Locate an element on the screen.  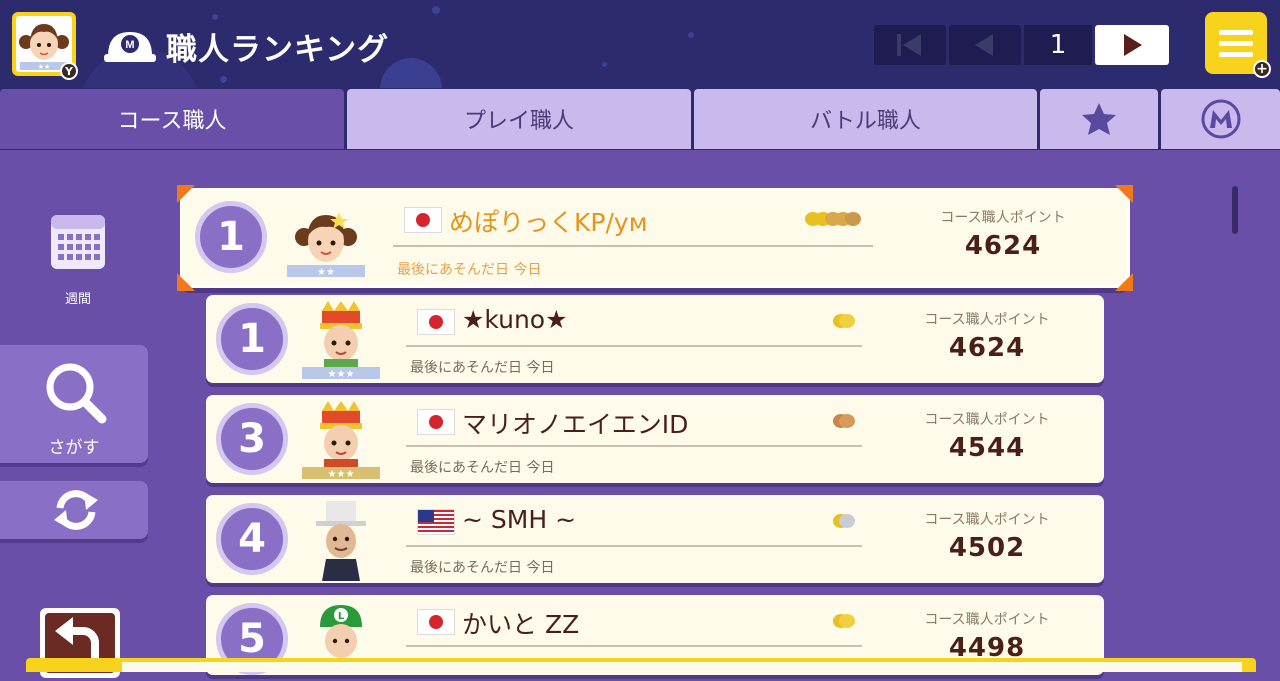
refresh-icon is located at coordinates (76, 510).